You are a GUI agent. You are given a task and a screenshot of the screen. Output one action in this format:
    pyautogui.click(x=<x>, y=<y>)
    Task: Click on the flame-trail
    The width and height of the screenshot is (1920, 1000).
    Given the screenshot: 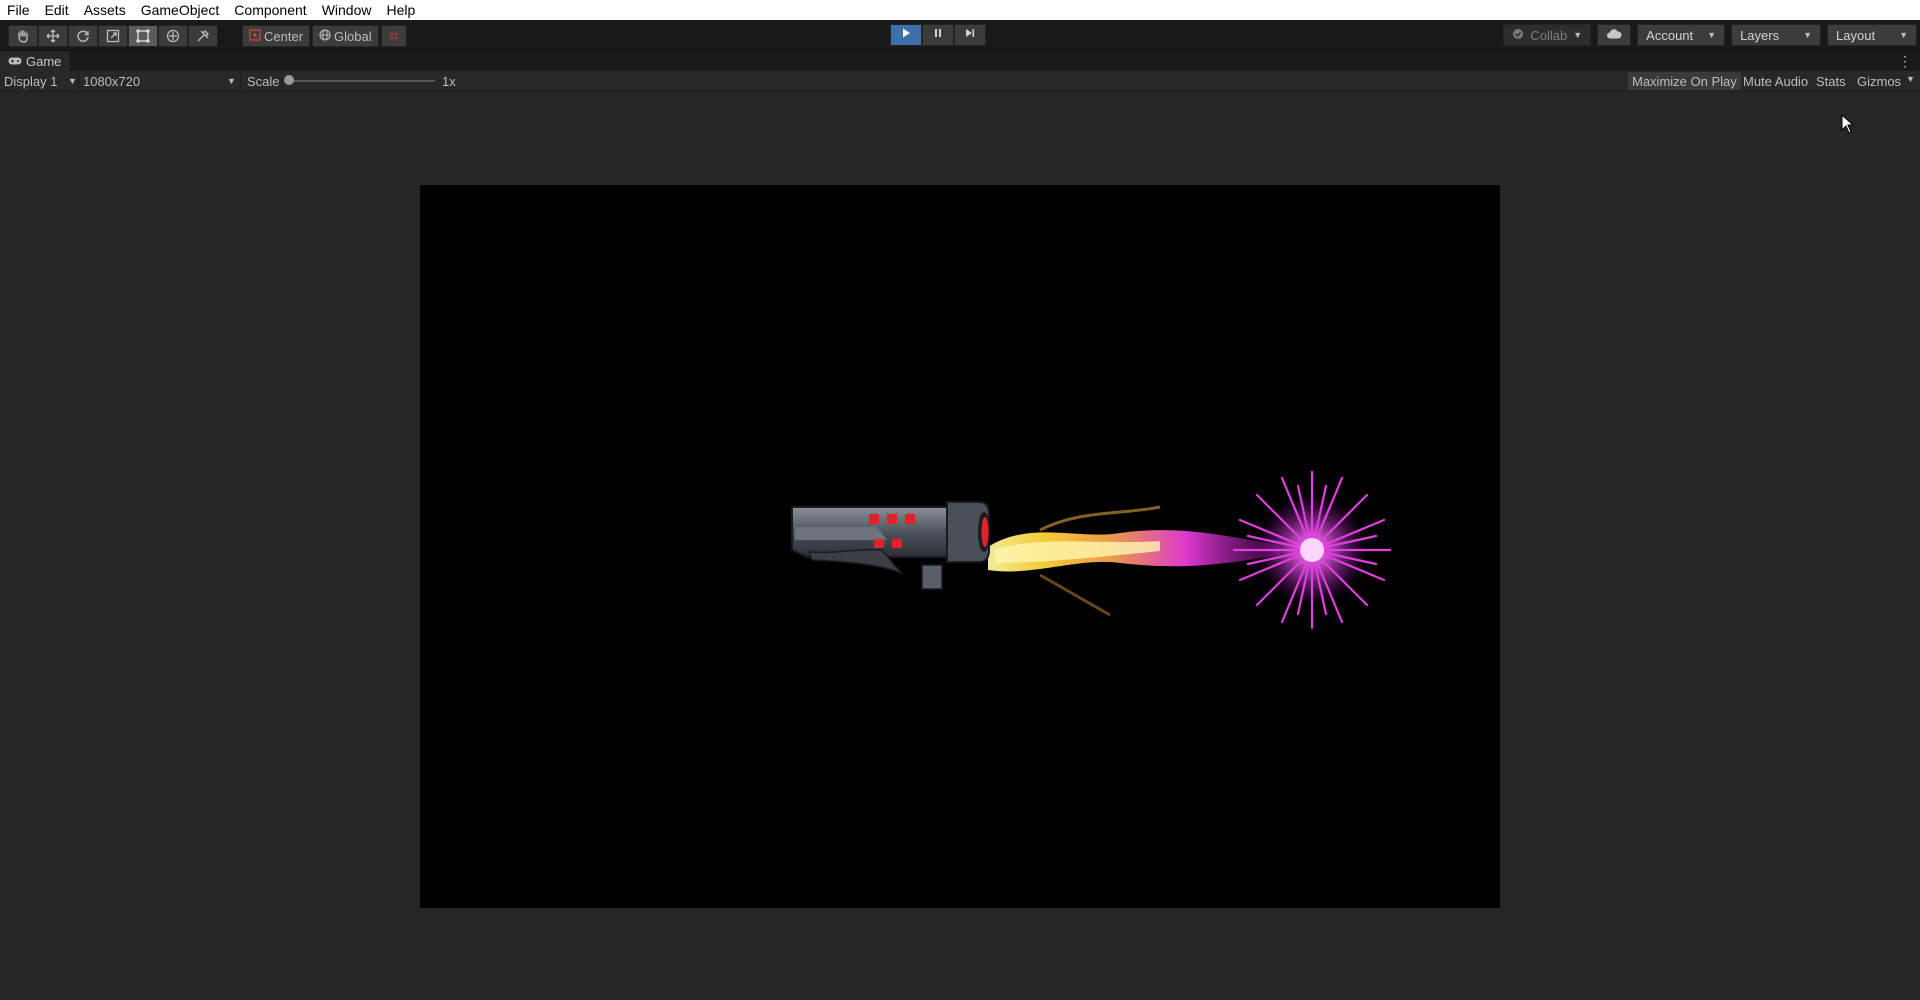 What is the action you would take?
    pyautogui.click(x=1134, y=561)
    